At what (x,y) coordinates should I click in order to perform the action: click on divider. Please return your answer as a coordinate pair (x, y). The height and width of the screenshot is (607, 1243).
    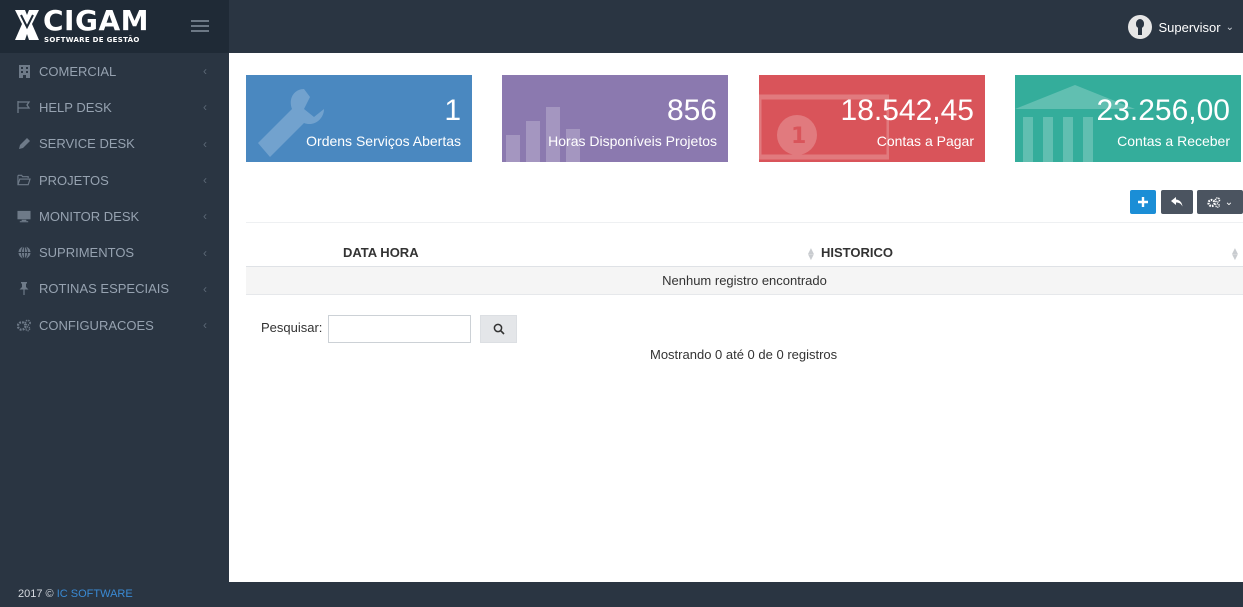
    Looking at the image, I should click on (744, 222).